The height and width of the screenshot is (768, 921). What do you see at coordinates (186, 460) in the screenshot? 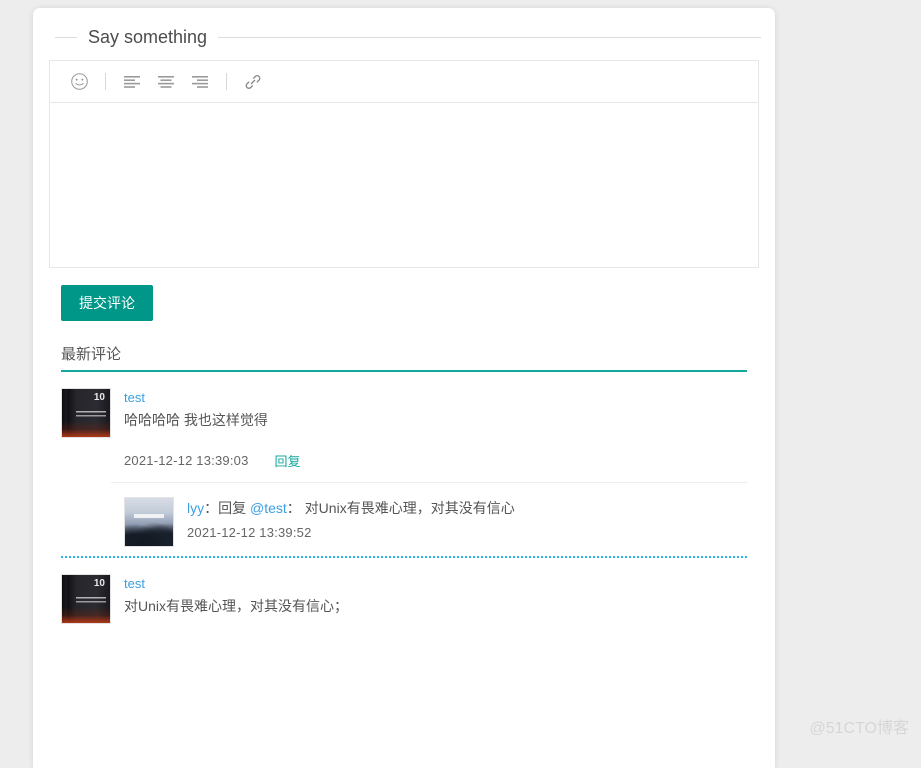
I see `comment-timestamp: 2021-12-12 13:39:03` at bounding box center [186, 460].